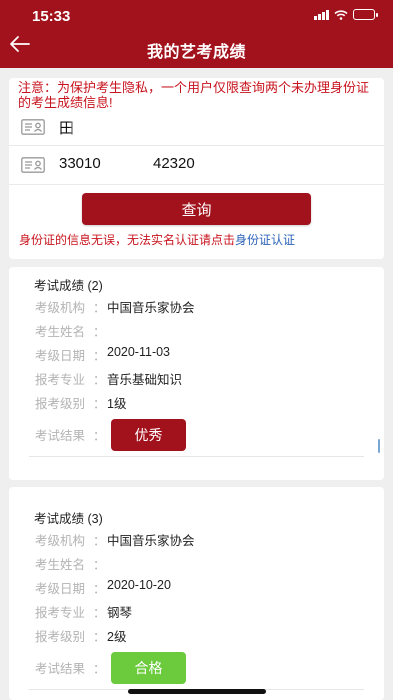 Image resolution: width=393 pixels, height=700 pixels. I want to click on value-level: 1级, so click(117, 404).